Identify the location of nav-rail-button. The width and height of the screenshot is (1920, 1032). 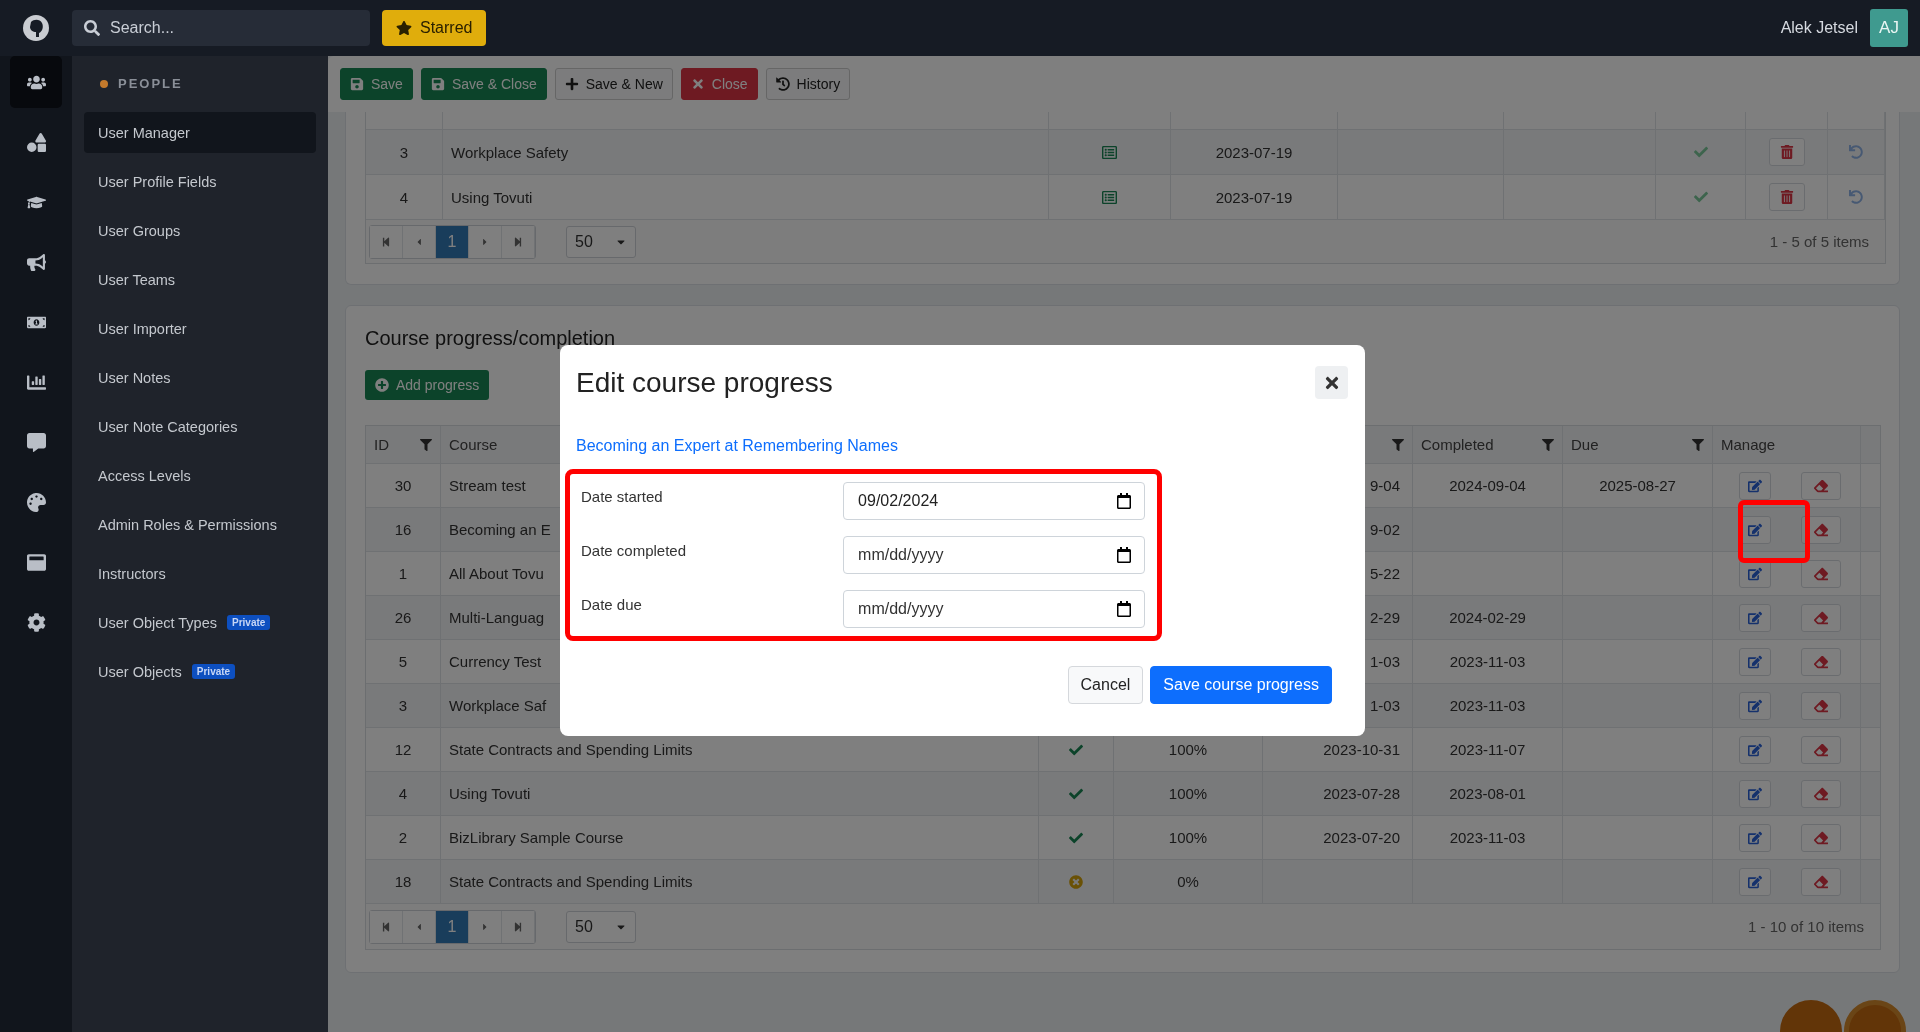
(36, 82).